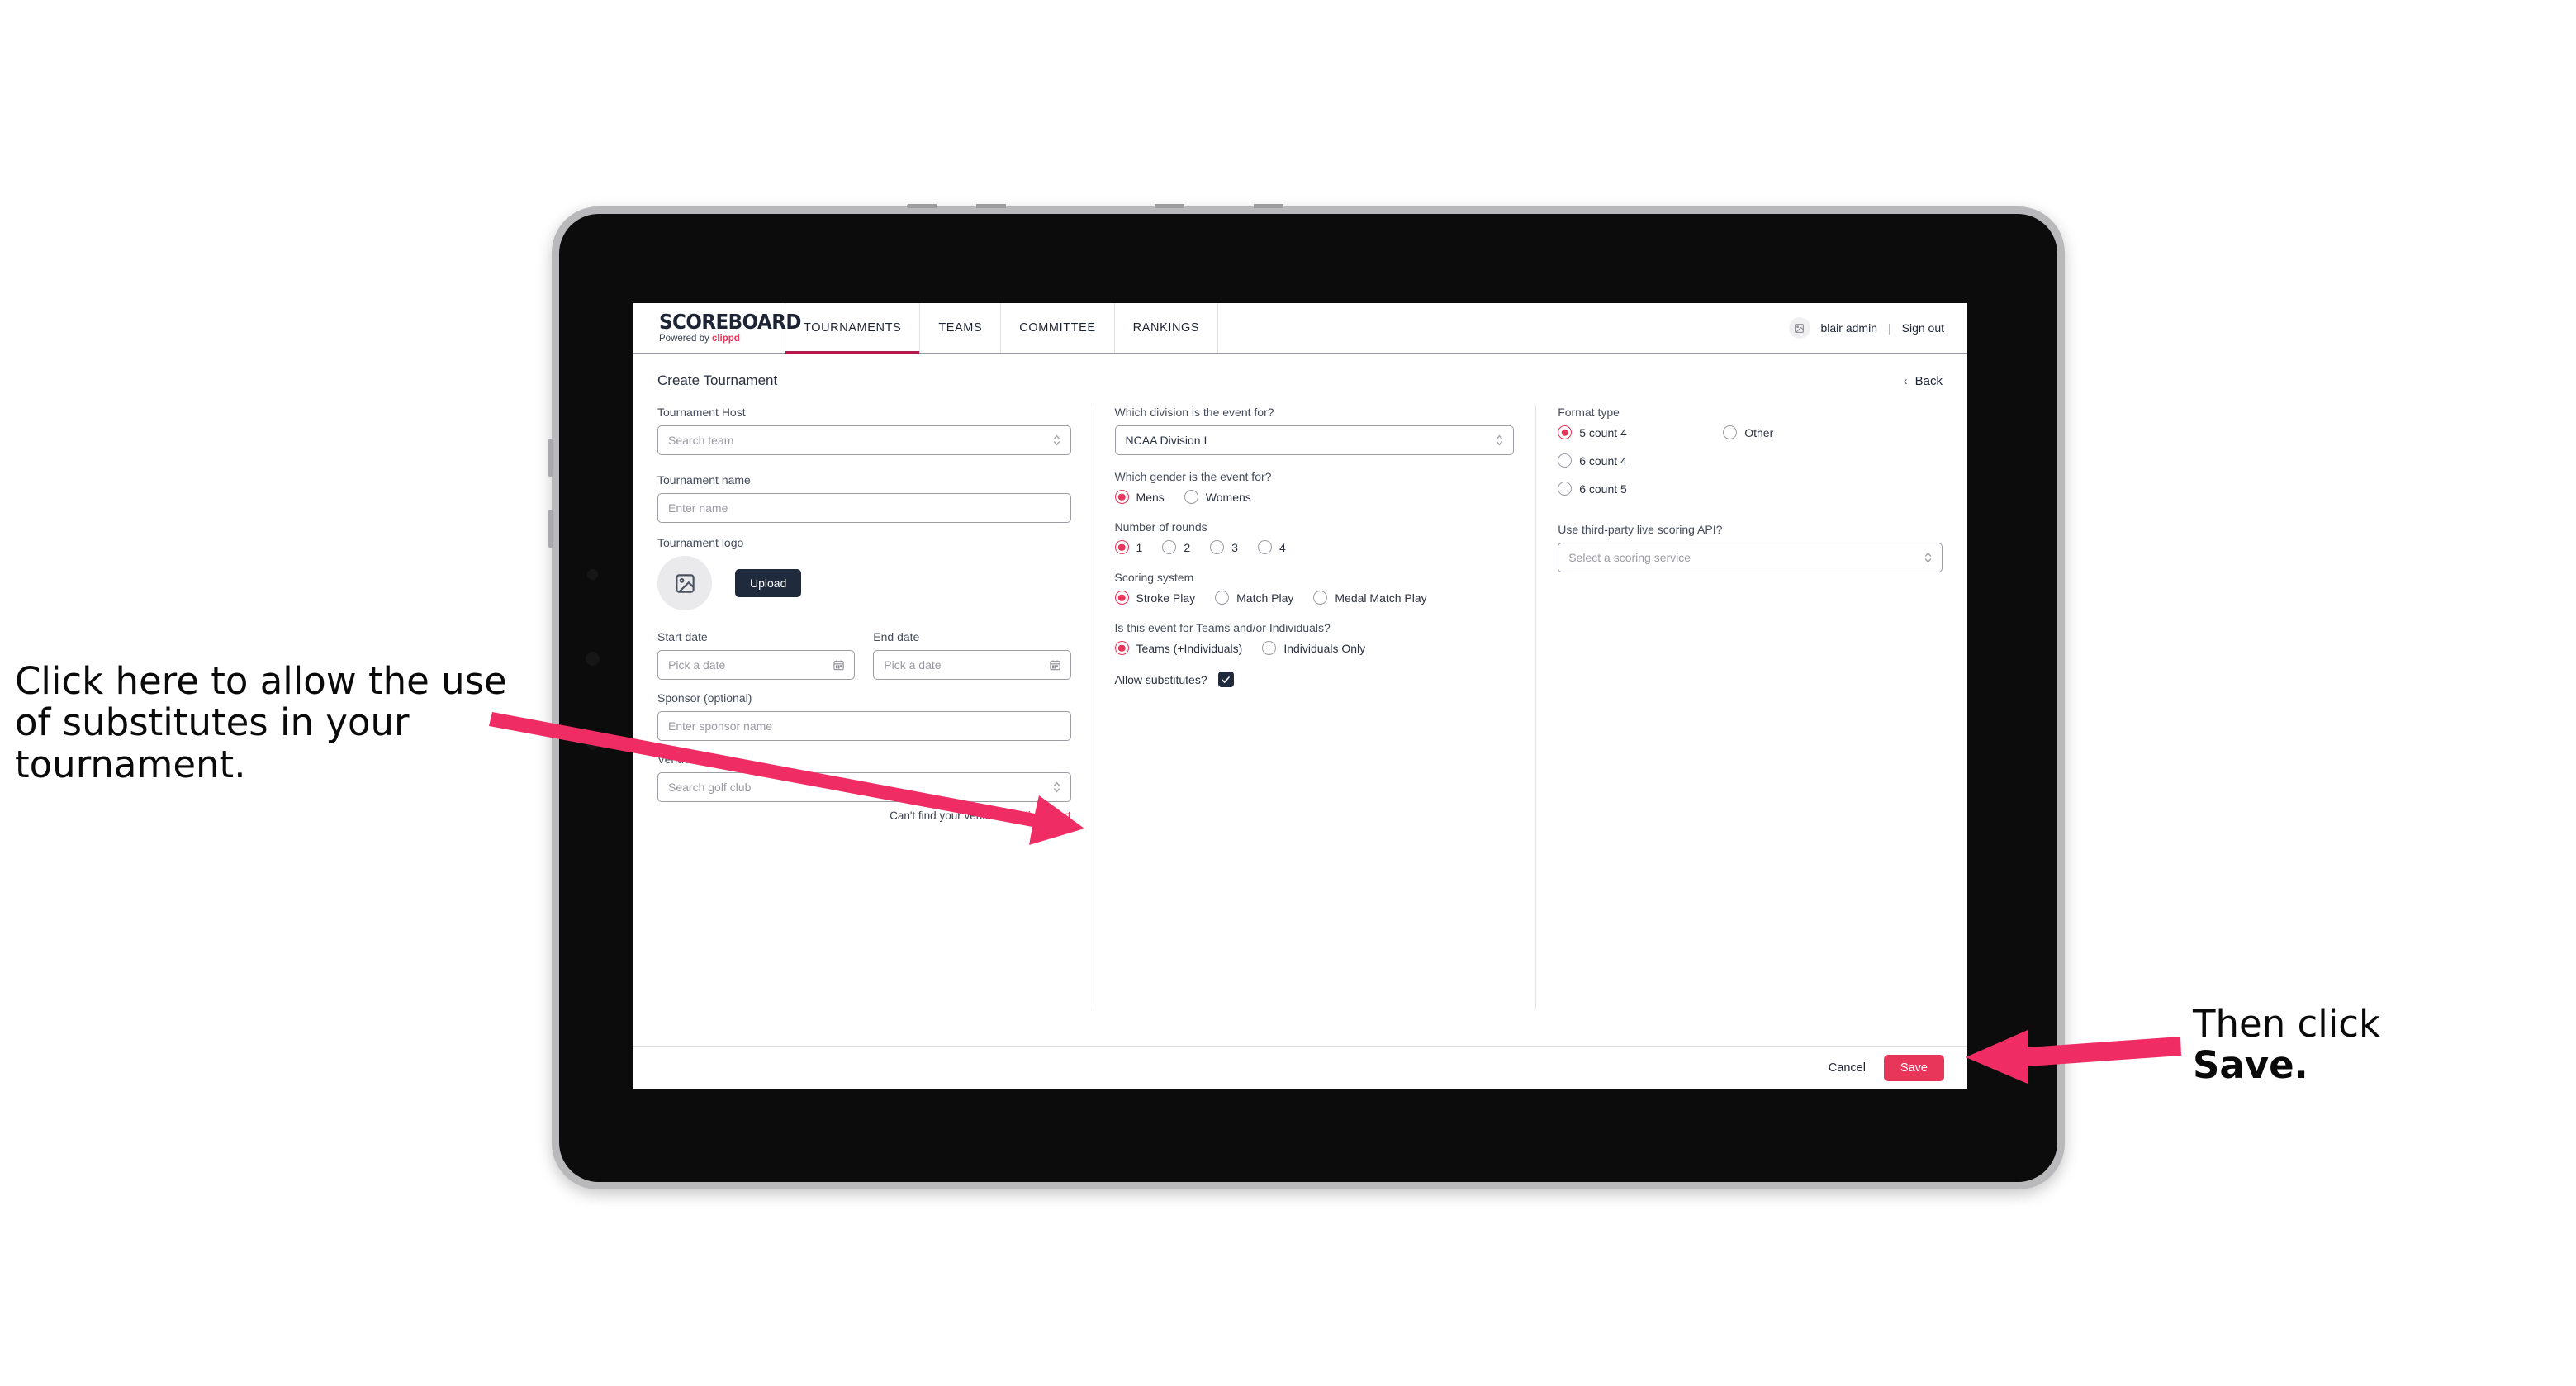 The height and width of the screenshot is (1386, 2576). I want to click on radio-match-play, so click(1222, 598).